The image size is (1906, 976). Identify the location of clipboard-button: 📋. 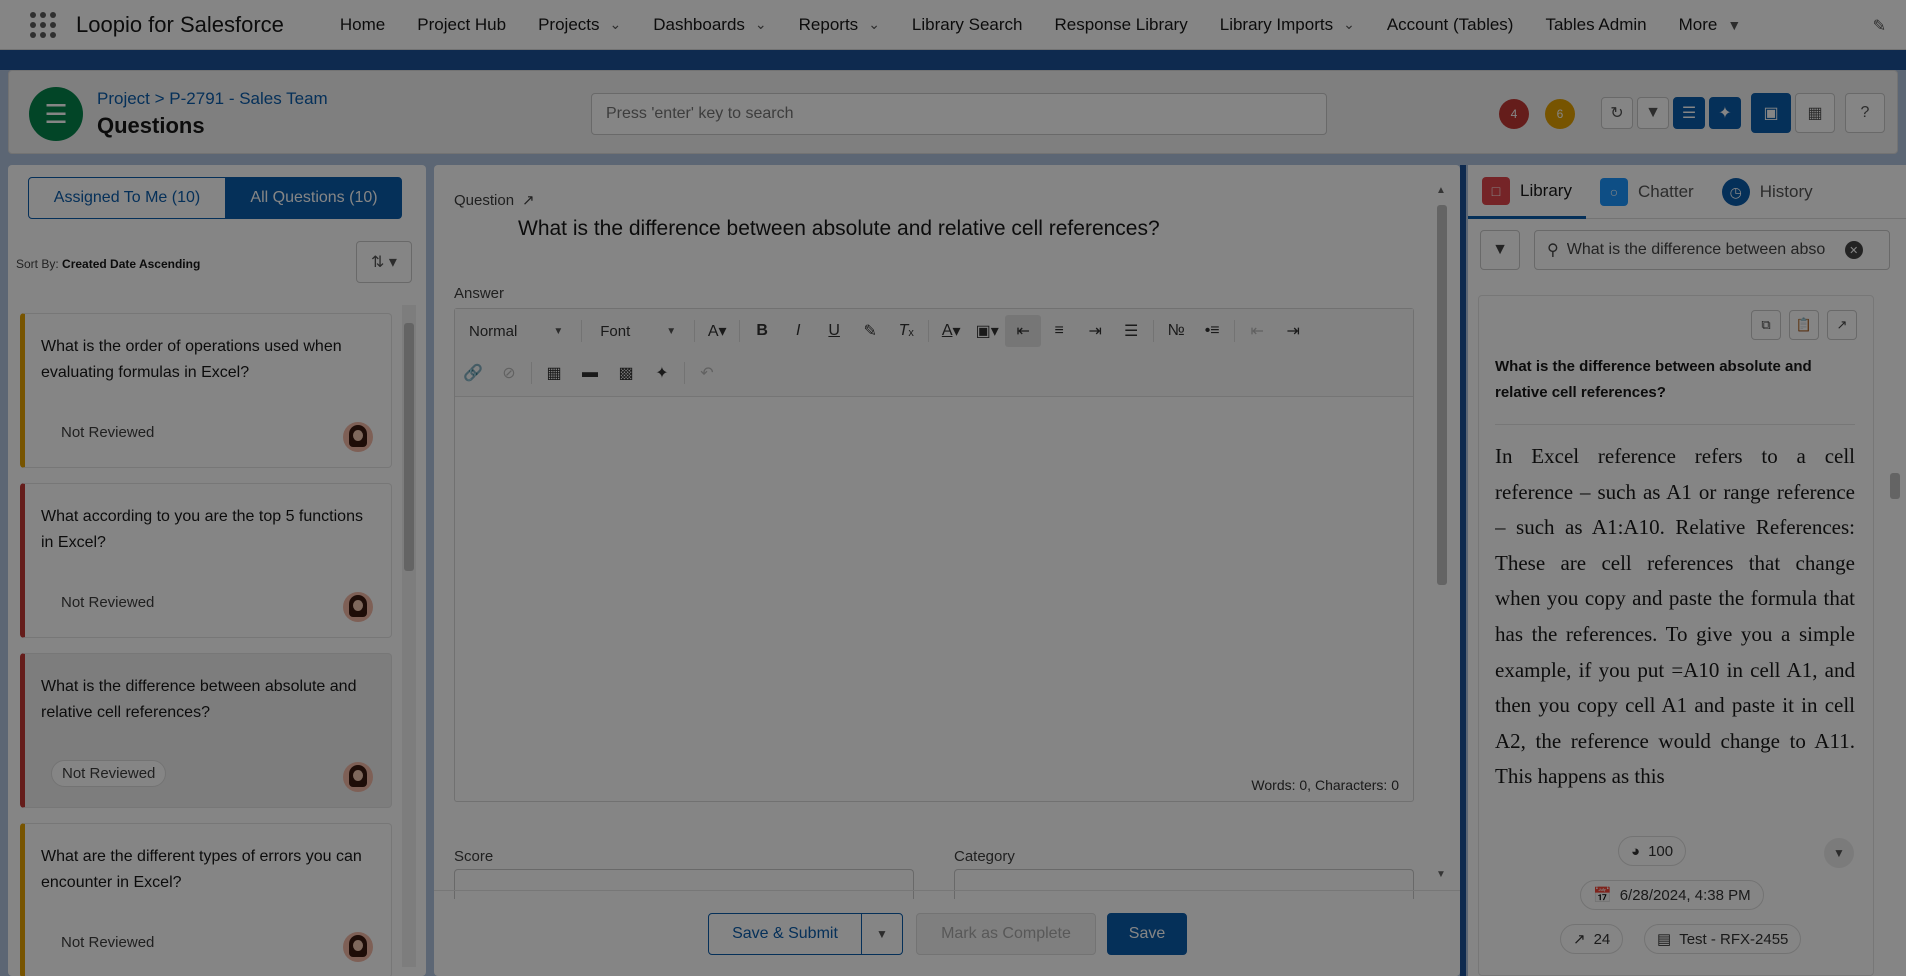
(1804, 325).